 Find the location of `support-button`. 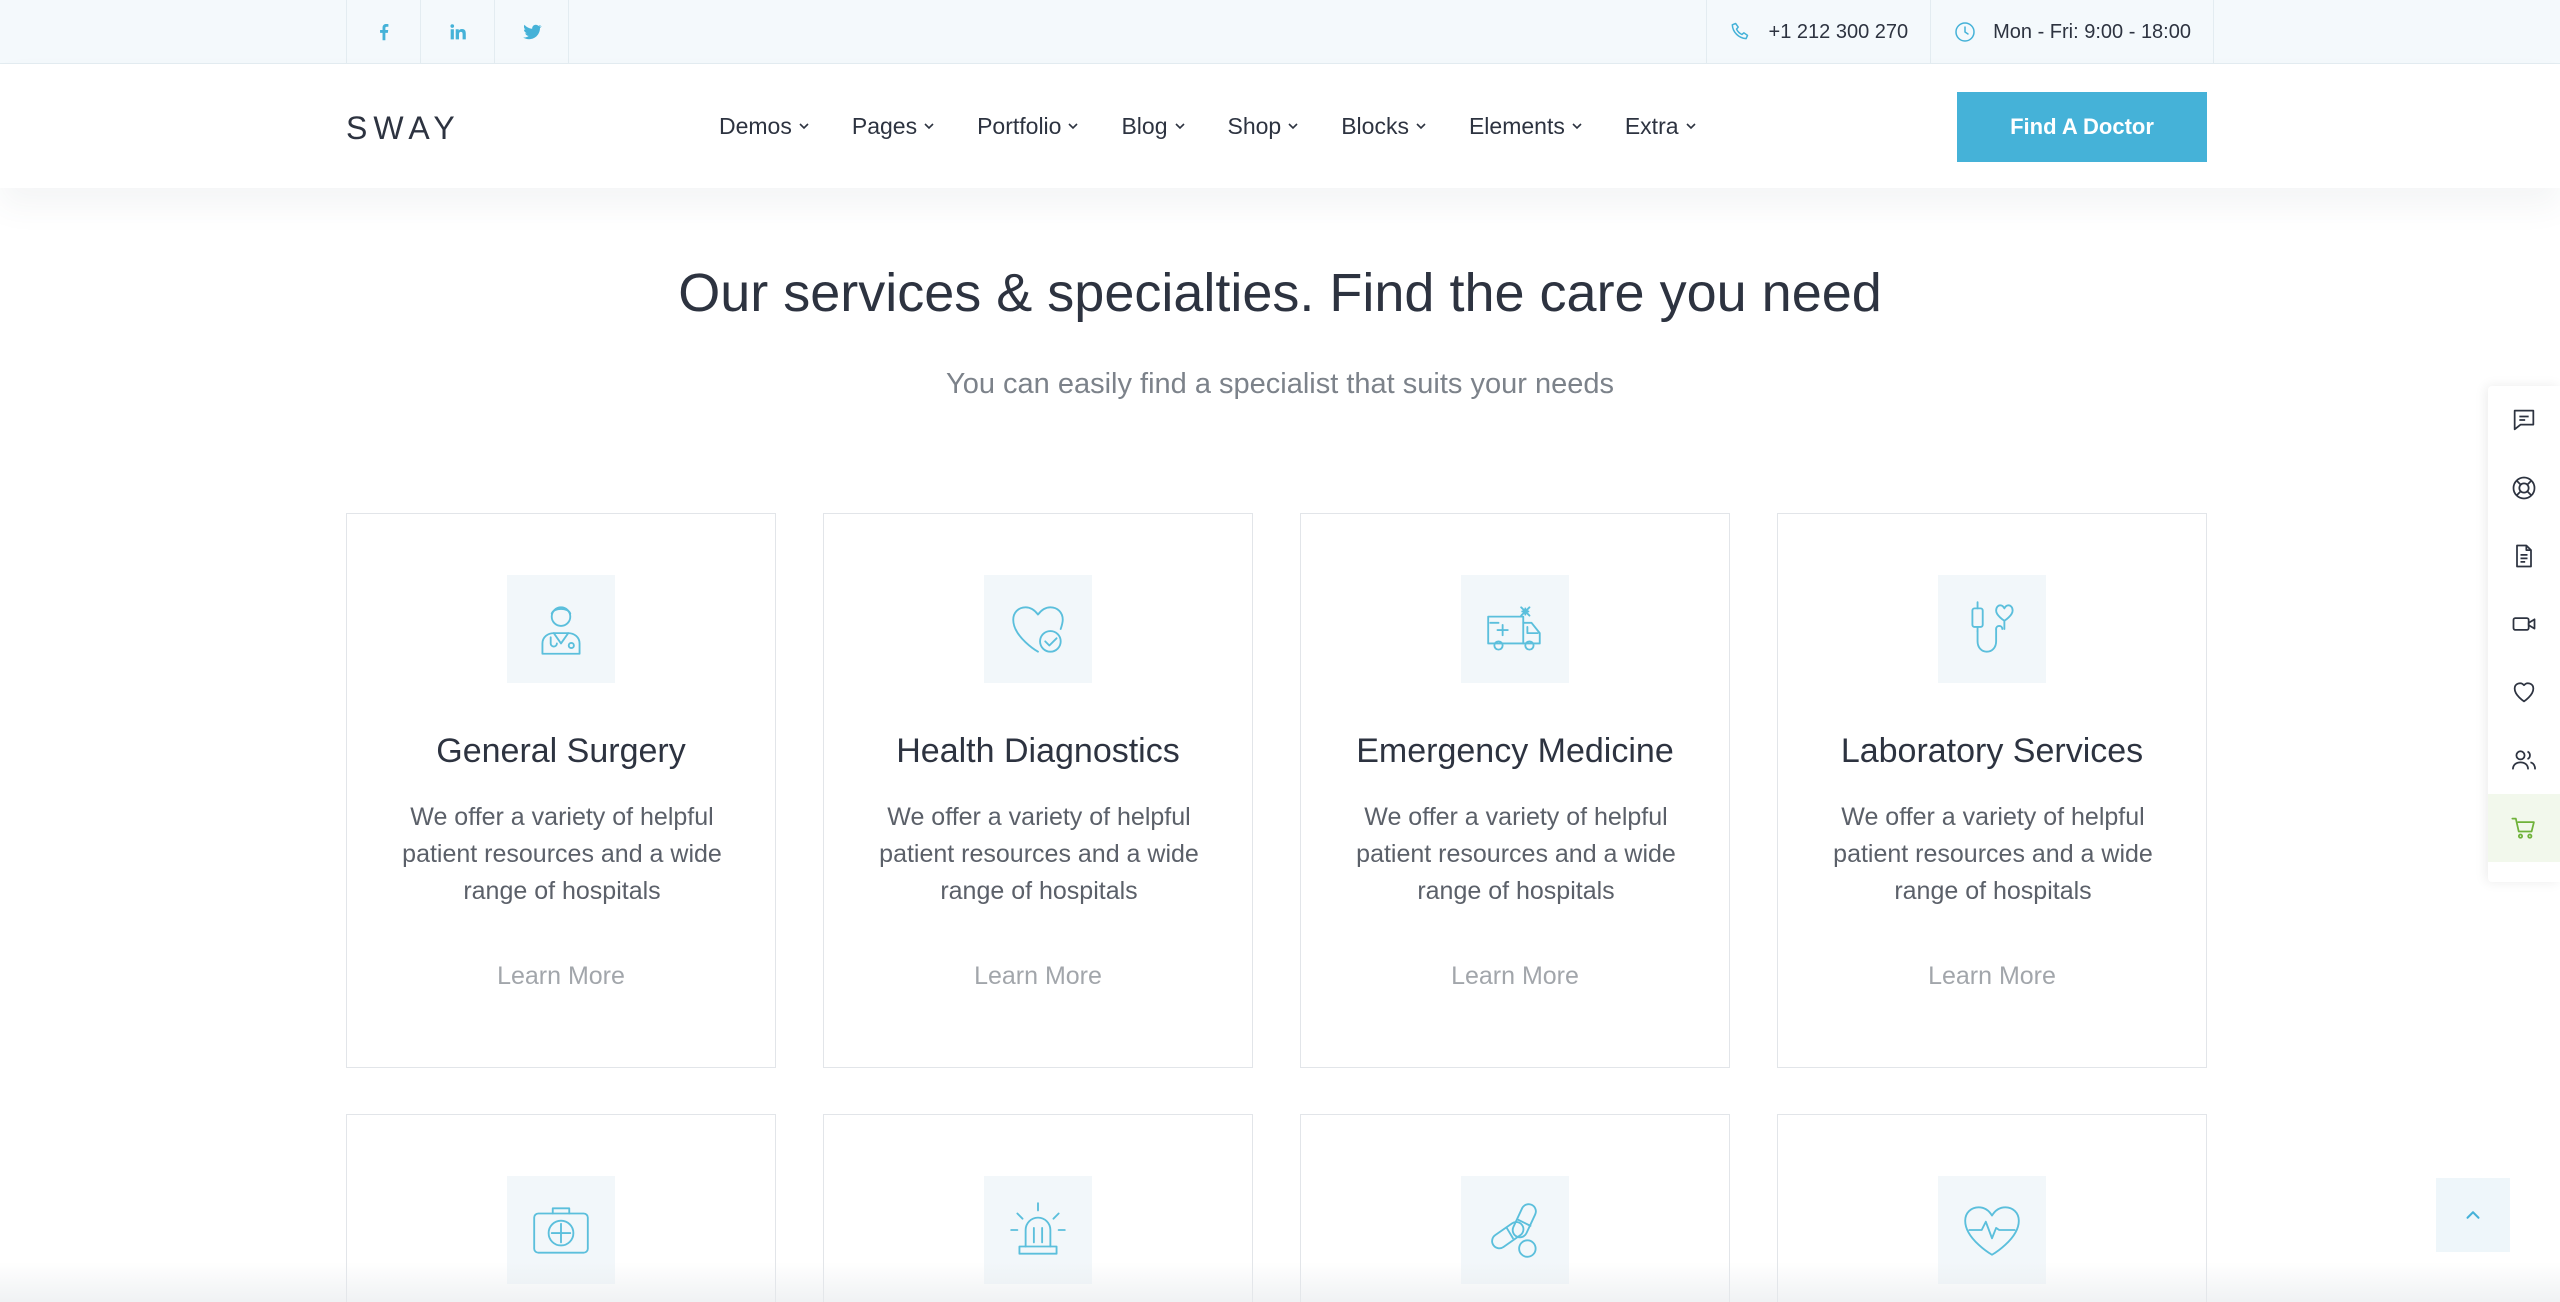

support-button is located at coordinates (2524, 488).